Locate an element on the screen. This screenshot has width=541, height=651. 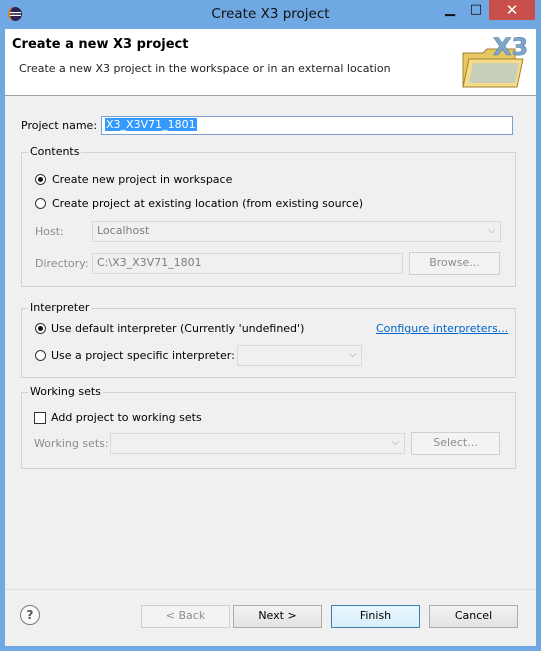
maximize-button: □ is located at coordinates (476, 10).